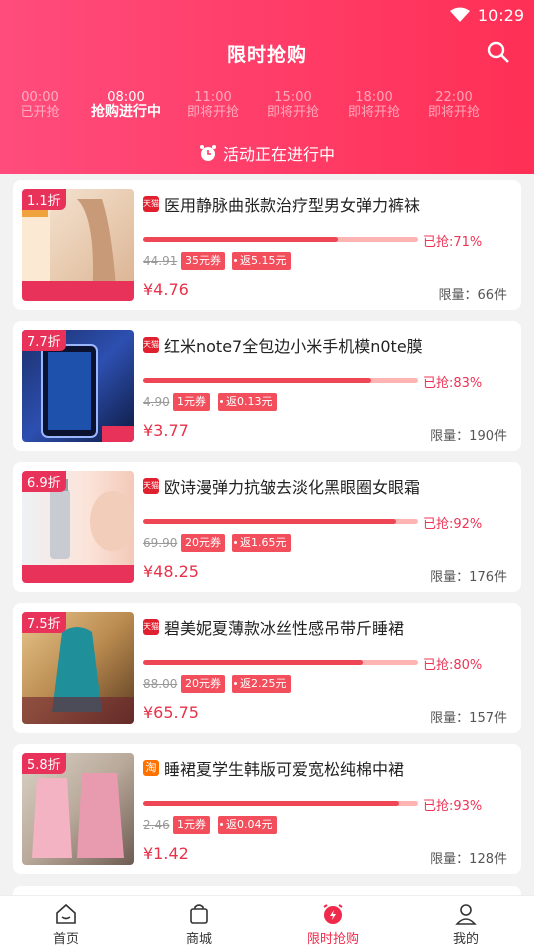  Describe the element at coordinates (332, 939) in the screenshot. I see `tab-label: 限时抢购` at that location.